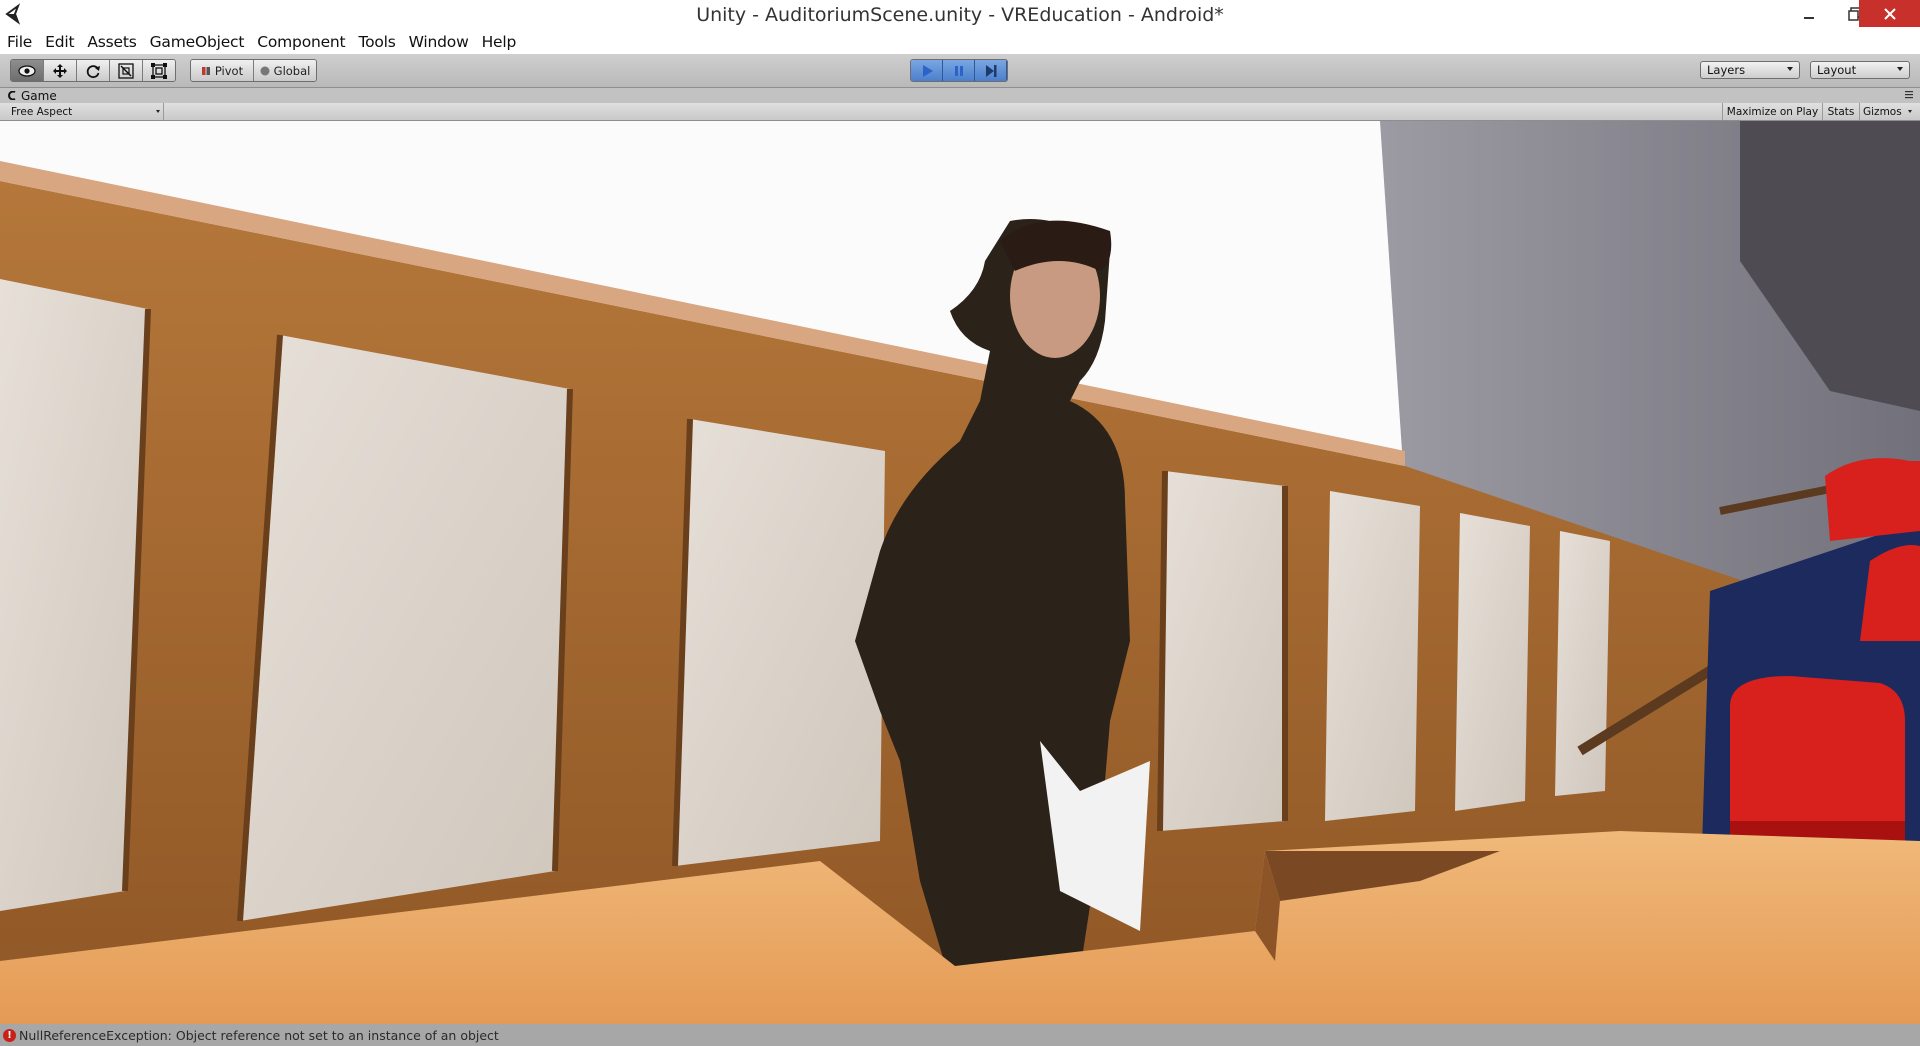 This screenshot has width=1920, height=1046. What do you see at coordinates (1860, 70) in the screenshot?
I see `layout-dropdown: Layout` at bounding box center [1860, 70].